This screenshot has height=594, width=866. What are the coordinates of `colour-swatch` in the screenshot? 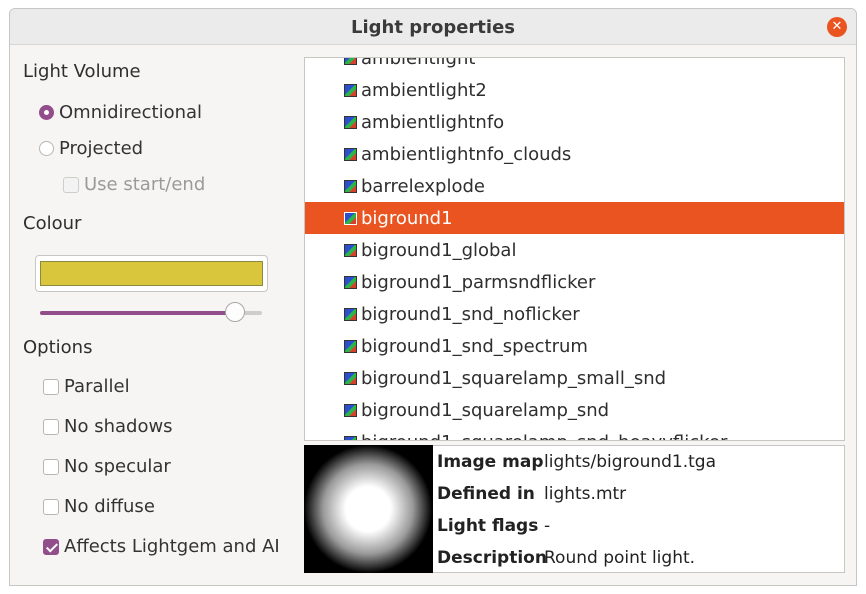 It's located at (151, 273).